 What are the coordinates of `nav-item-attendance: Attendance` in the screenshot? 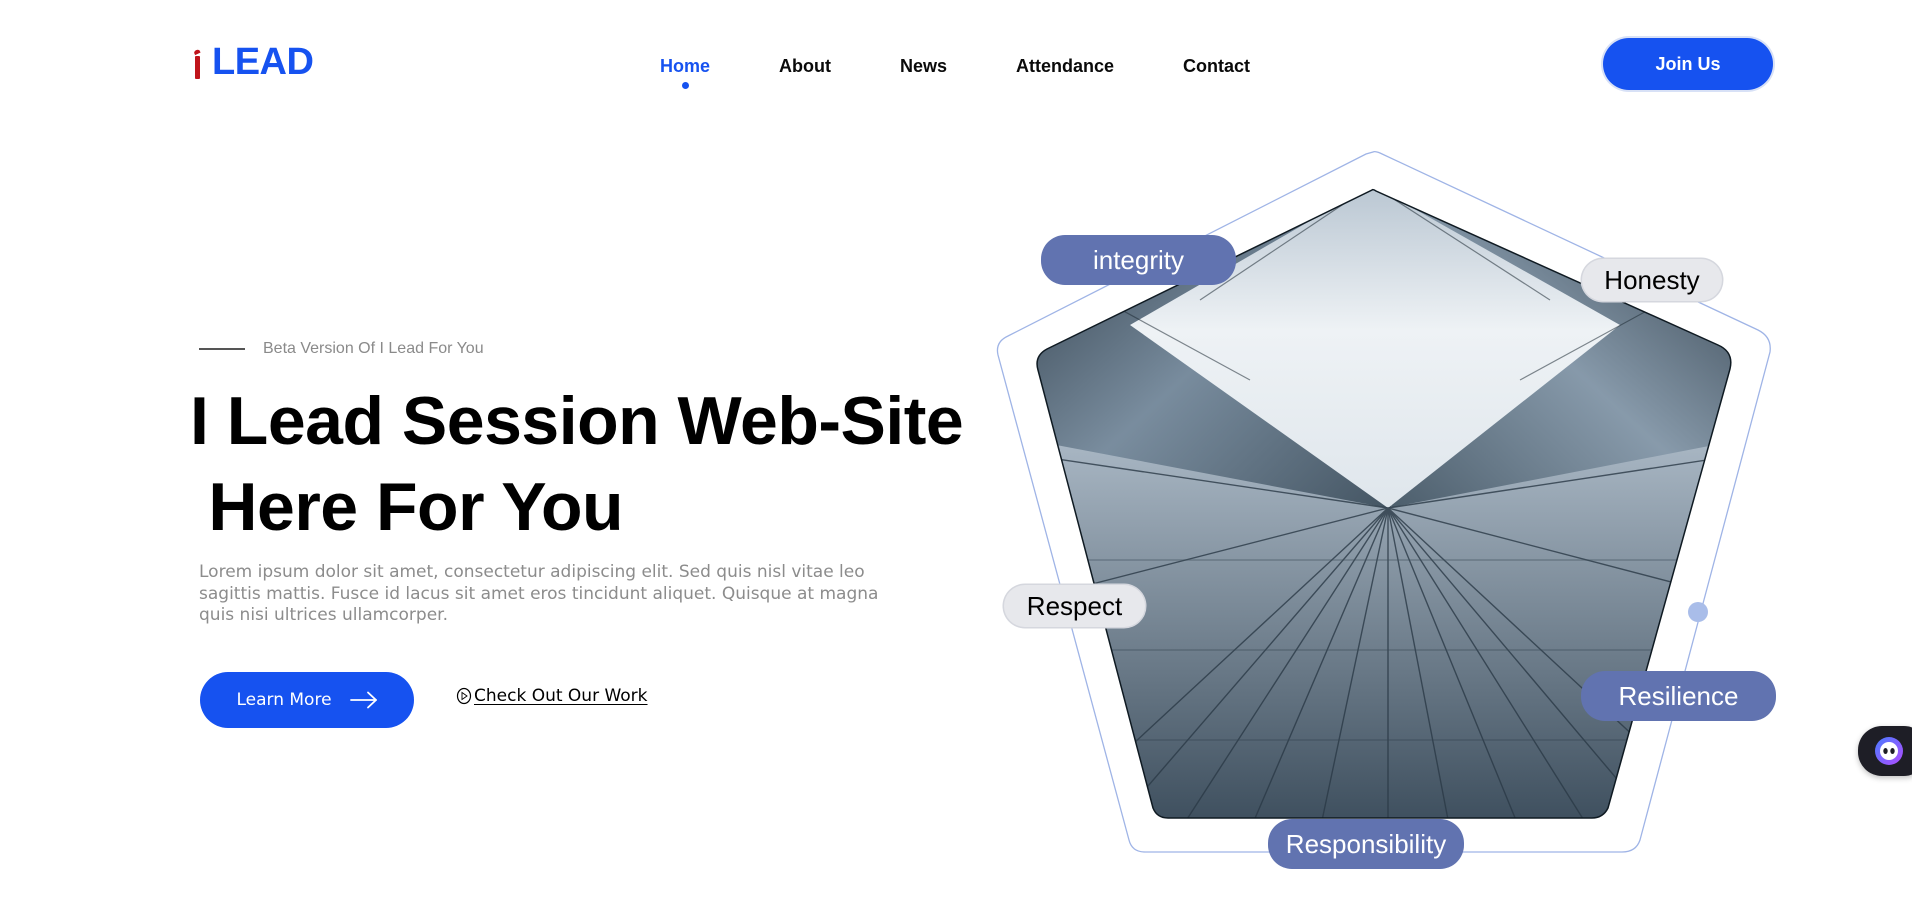 It's located at (1065, 66).